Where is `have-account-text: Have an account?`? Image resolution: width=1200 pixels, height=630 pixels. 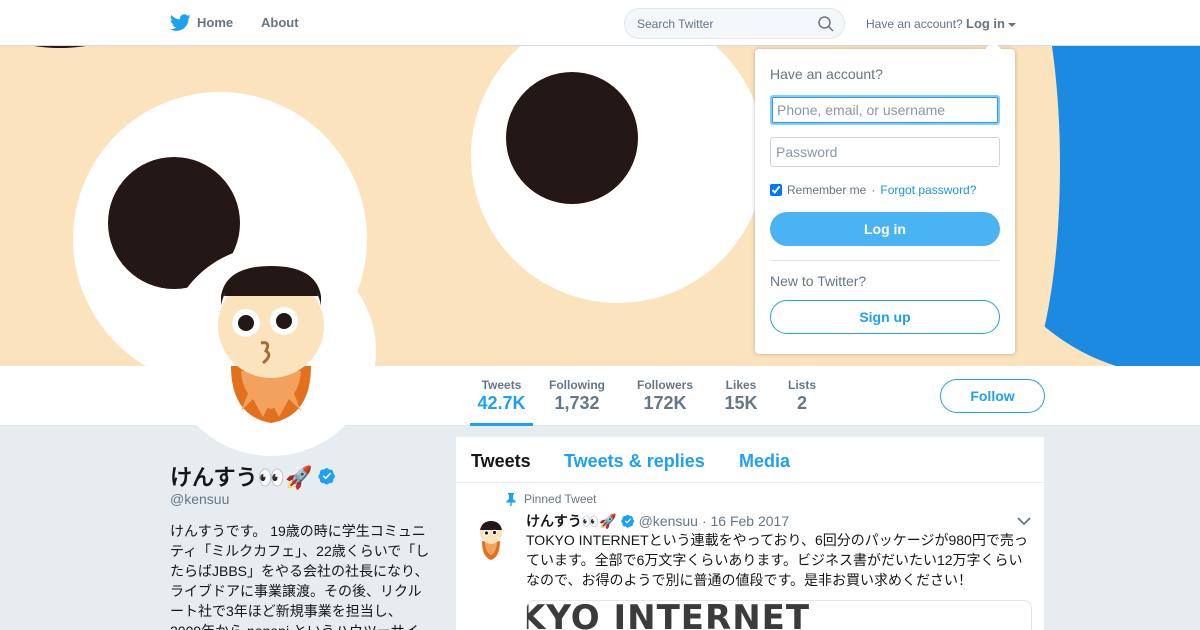
have-account-text: Have an account? is located at coordinates (914, 24).